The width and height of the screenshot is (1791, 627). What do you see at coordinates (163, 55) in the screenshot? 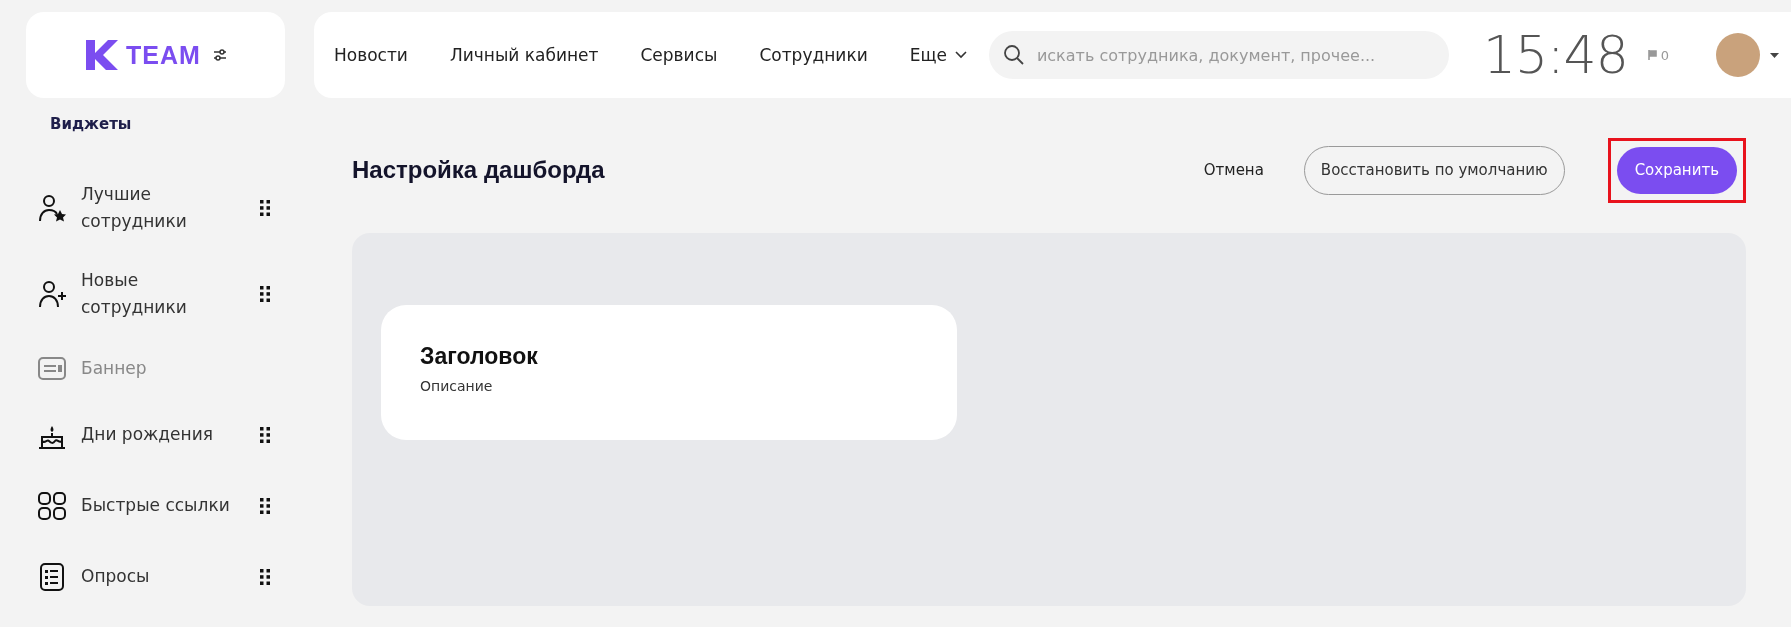
I see `logo-text: TEAM` at bounding box center [163, 55].